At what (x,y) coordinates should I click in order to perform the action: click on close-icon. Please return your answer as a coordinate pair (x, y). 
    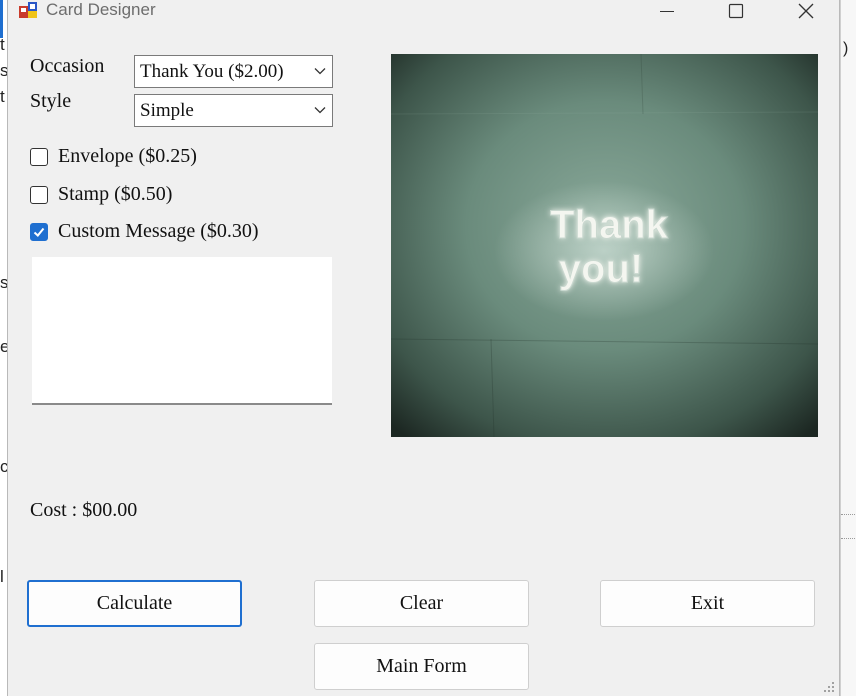
    Looking at the image, I should click on (806, 11).